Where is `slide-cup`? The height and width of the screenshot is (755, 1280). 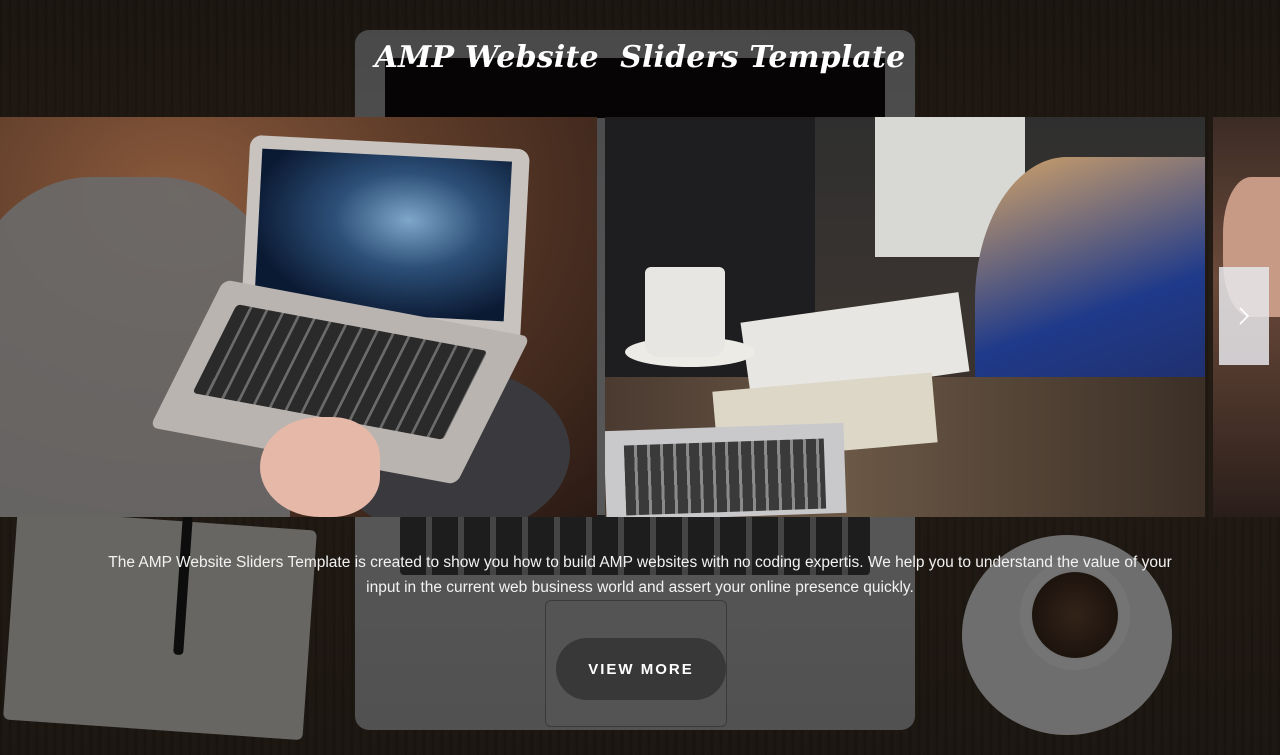 slide-cup is located at coordinates (685, 312).